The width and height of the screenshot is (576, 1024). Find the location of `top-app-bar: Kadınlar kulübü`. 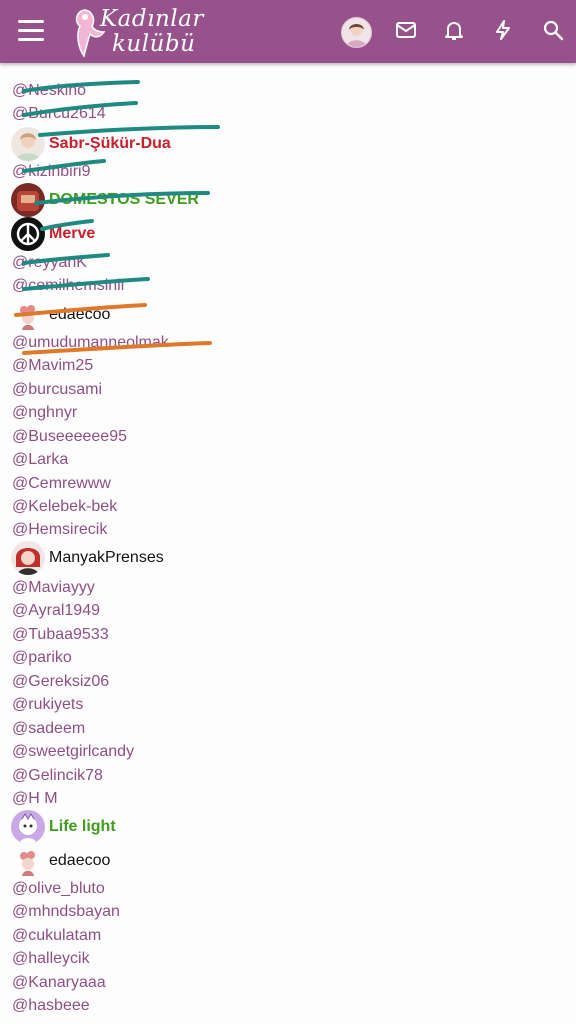

top-app-bar: Kadınlar kulübü is located at coordinates (288, 31).